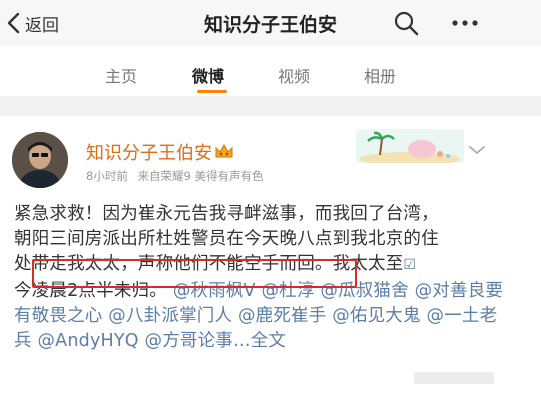 The width and height of the screenshot is (541, 405). I want to click on read-more-link: …全文, so click(259, 341).